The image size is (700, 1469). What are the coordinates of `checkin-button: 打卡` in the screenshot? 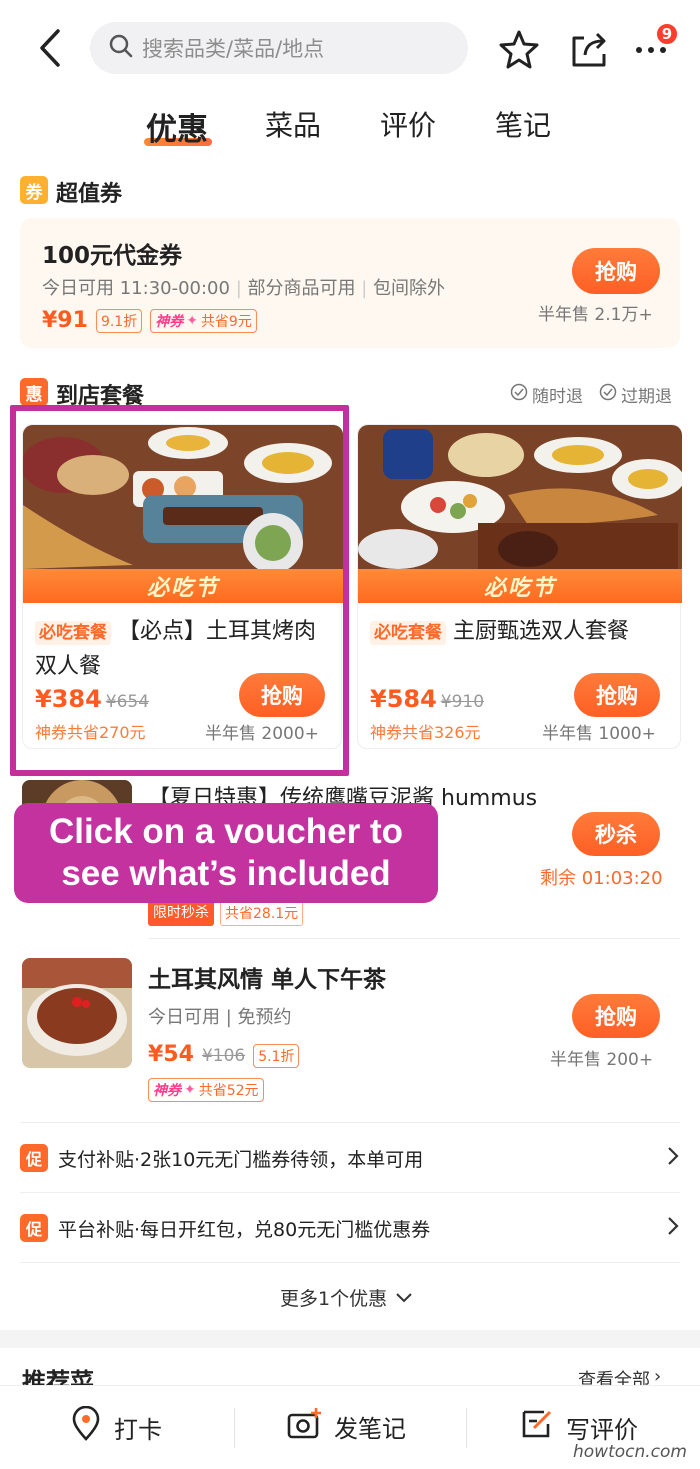 It's located at (116, 1426).